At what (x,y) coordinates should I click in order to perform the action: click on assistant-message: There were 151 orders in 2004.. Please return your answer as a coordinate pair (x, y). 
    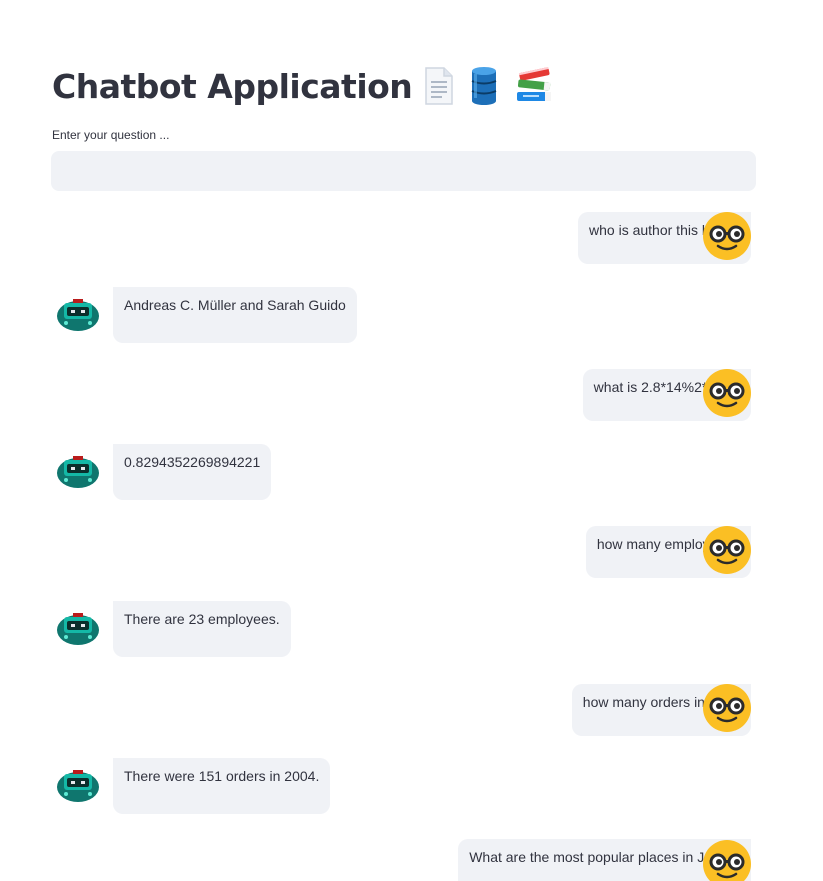
    Looking at the image, I should click on (193, 786).